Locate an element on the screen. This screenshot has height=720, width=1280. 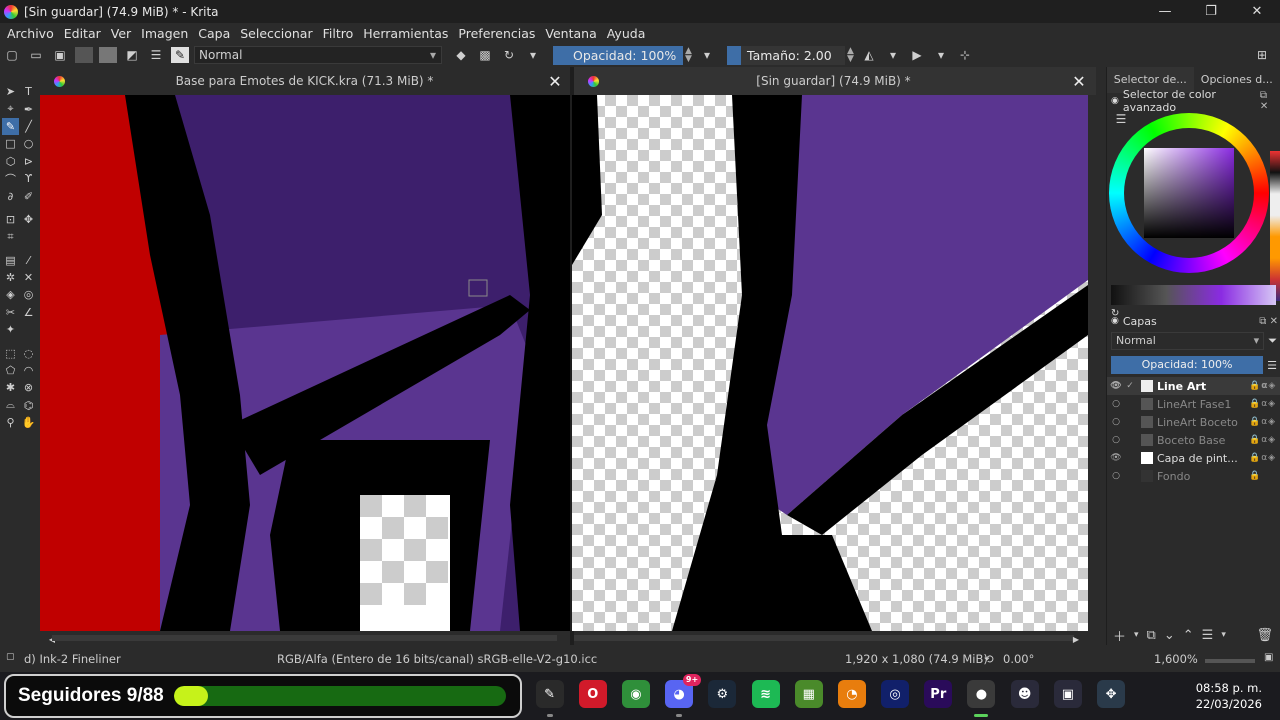
color-swap-icon: ◩ is located at coordinates (132, 55).